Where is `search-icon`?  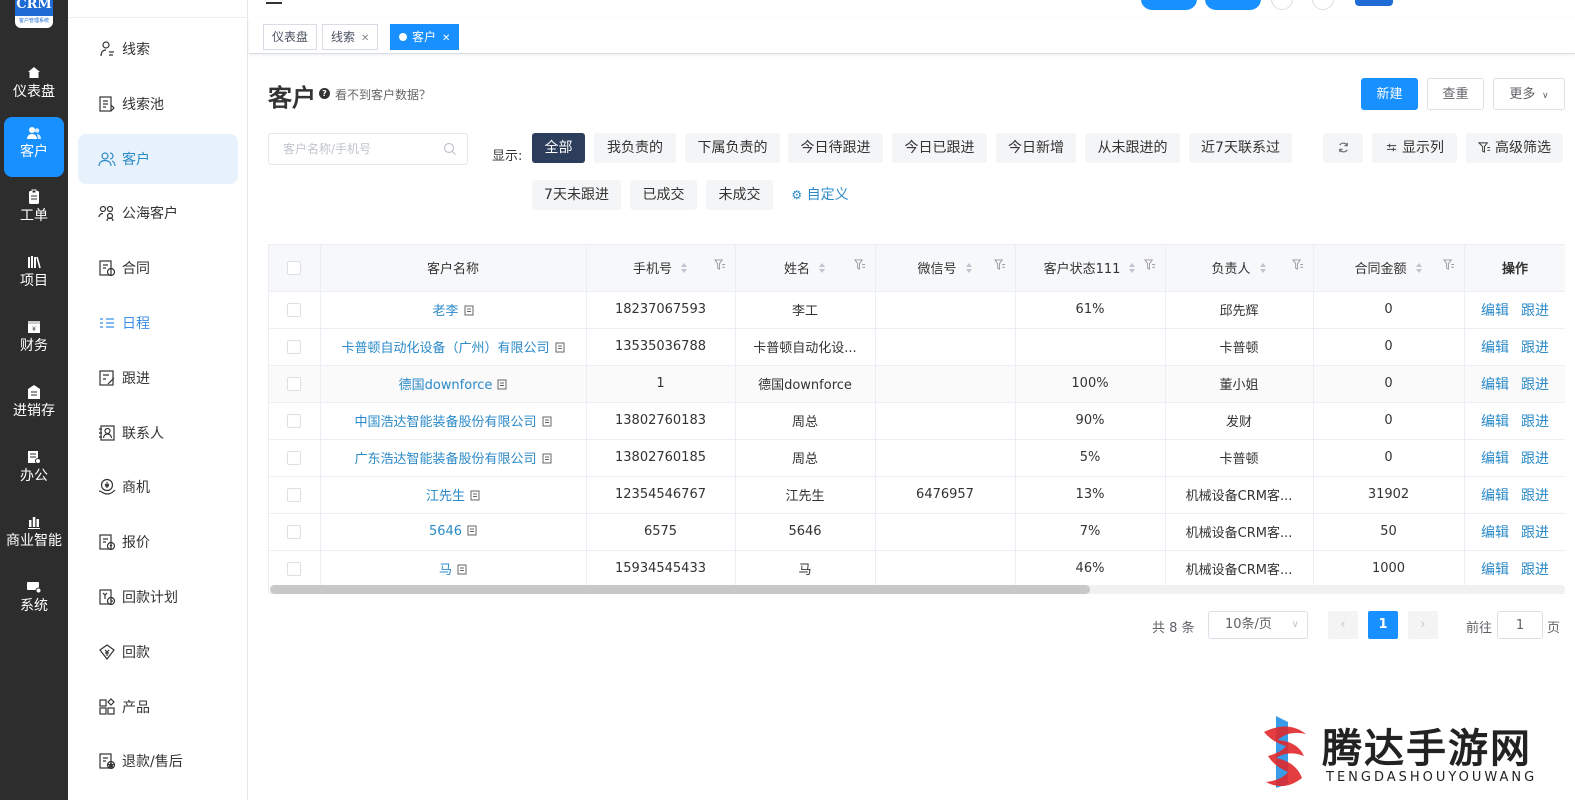 search-icon is located at coordinates (450, 149).